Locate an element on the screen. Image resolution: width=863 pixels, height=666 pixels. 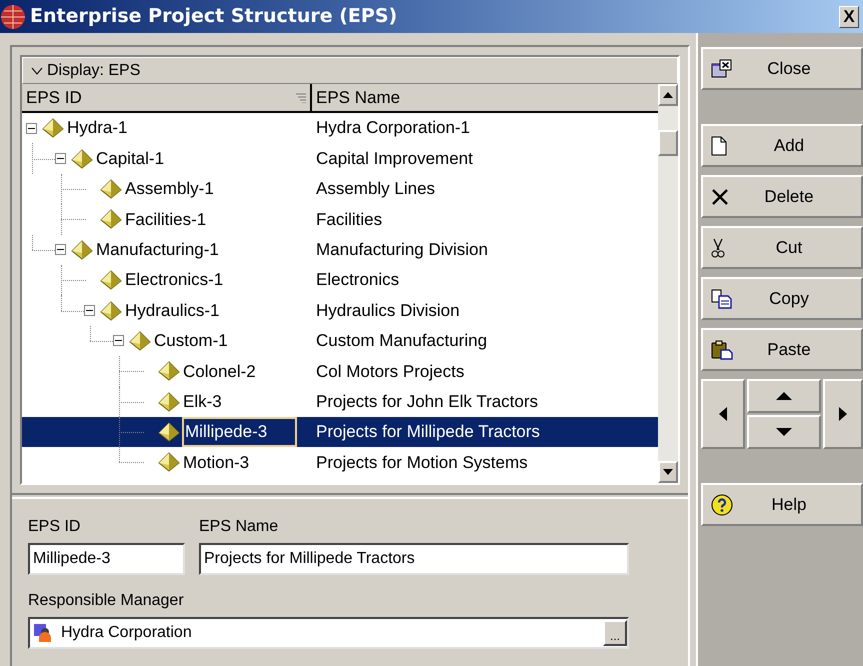
eps-id-cell-text: Manufacturing-1 is located at coordinates (157, 250).